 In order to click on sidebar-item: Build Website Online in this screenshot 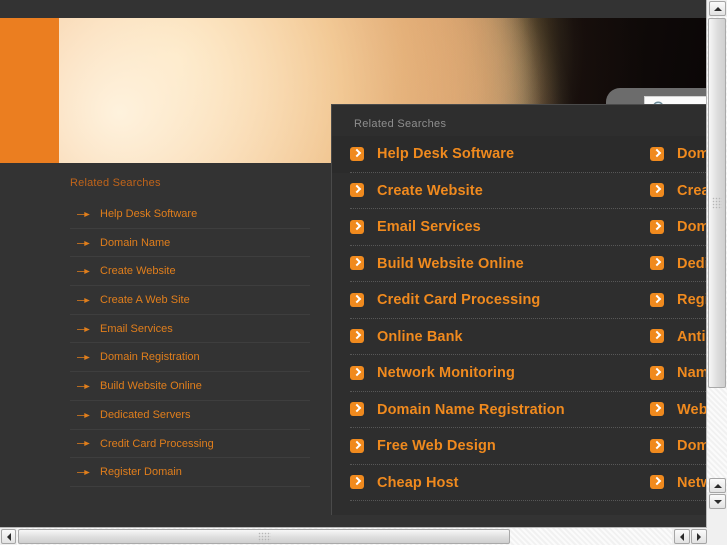, I will do `click(190, 386)`.